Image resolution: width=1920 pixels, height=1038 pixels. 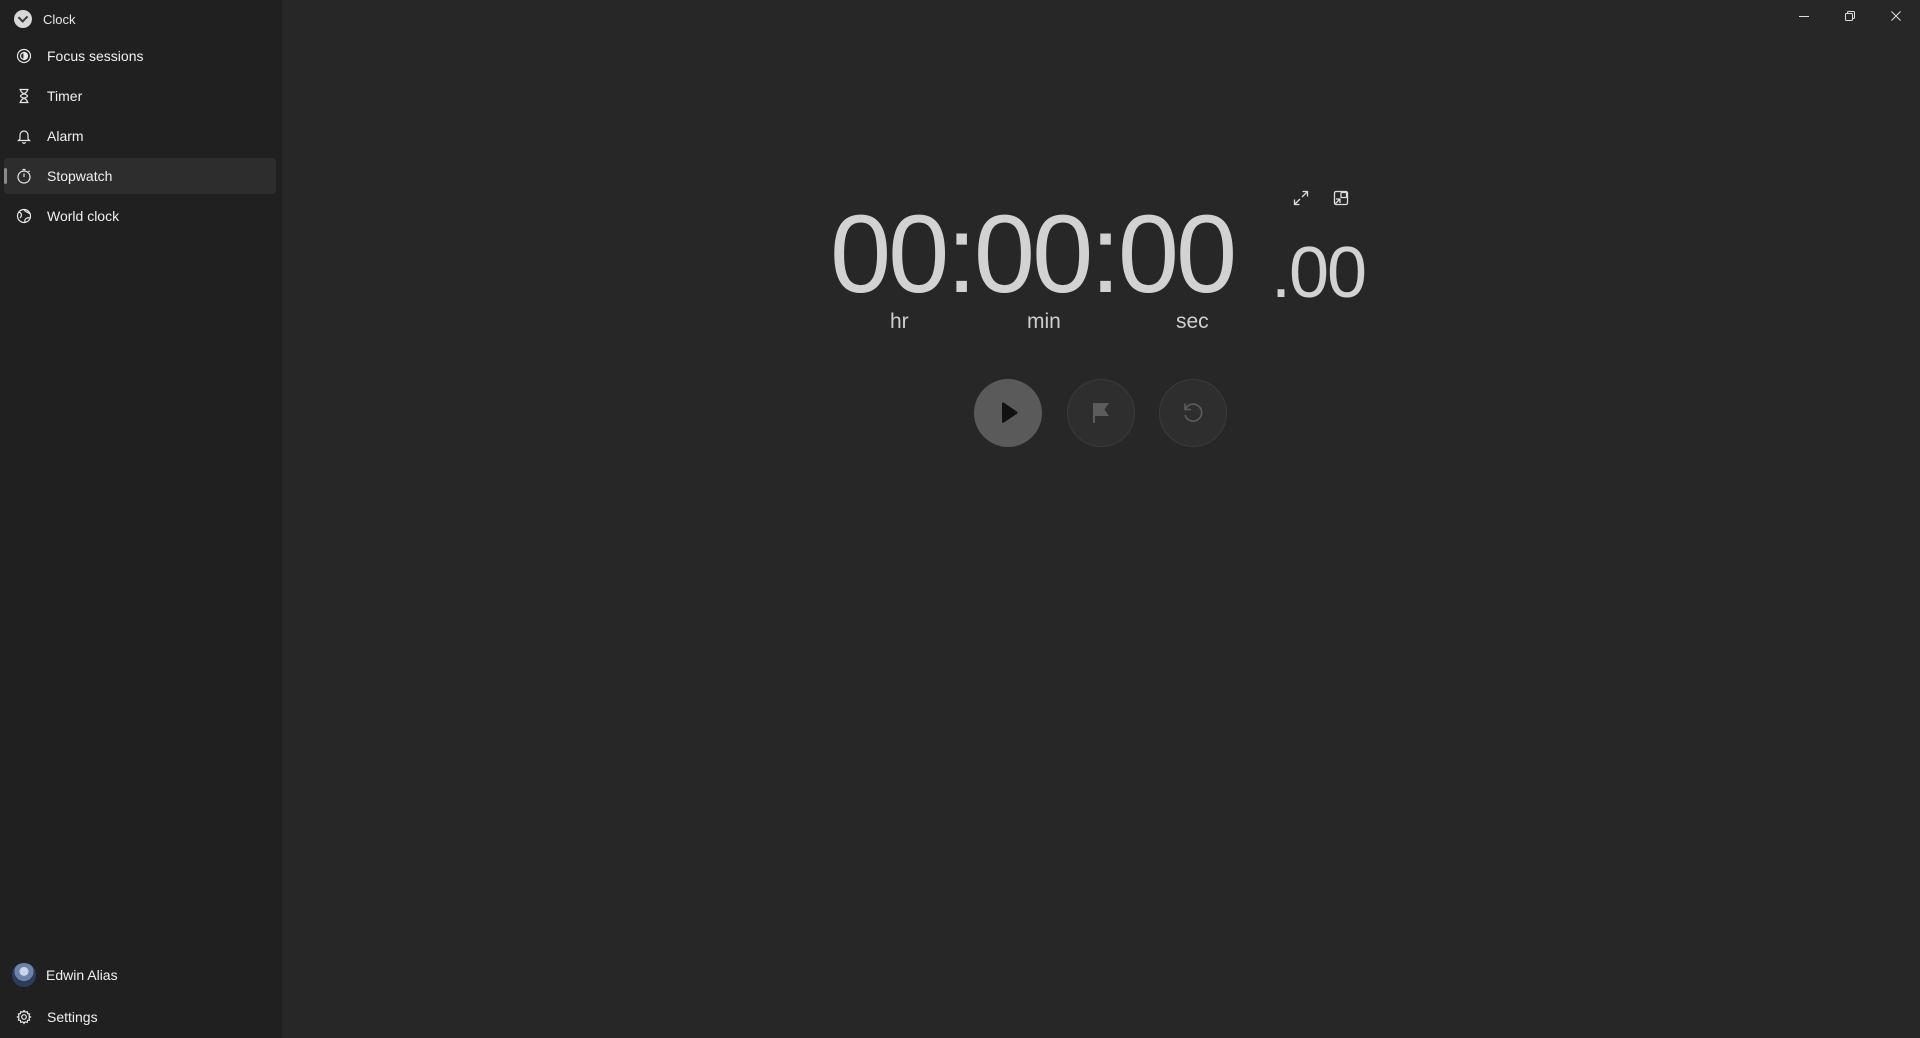 What do you see at coordinates (1044, 321) in the screenshot?
I see `minutes-label: min` at bounding box center [1044, 321].